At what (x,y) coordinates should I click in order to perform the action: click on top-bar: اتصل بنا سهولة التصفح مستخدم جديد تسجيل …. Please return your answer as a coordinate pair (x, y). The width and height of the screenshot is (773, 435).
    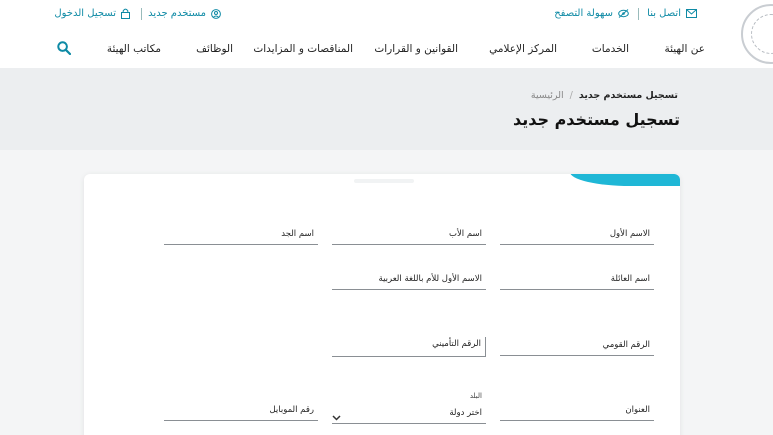
    Looking at the image, I should click on (386, 15).